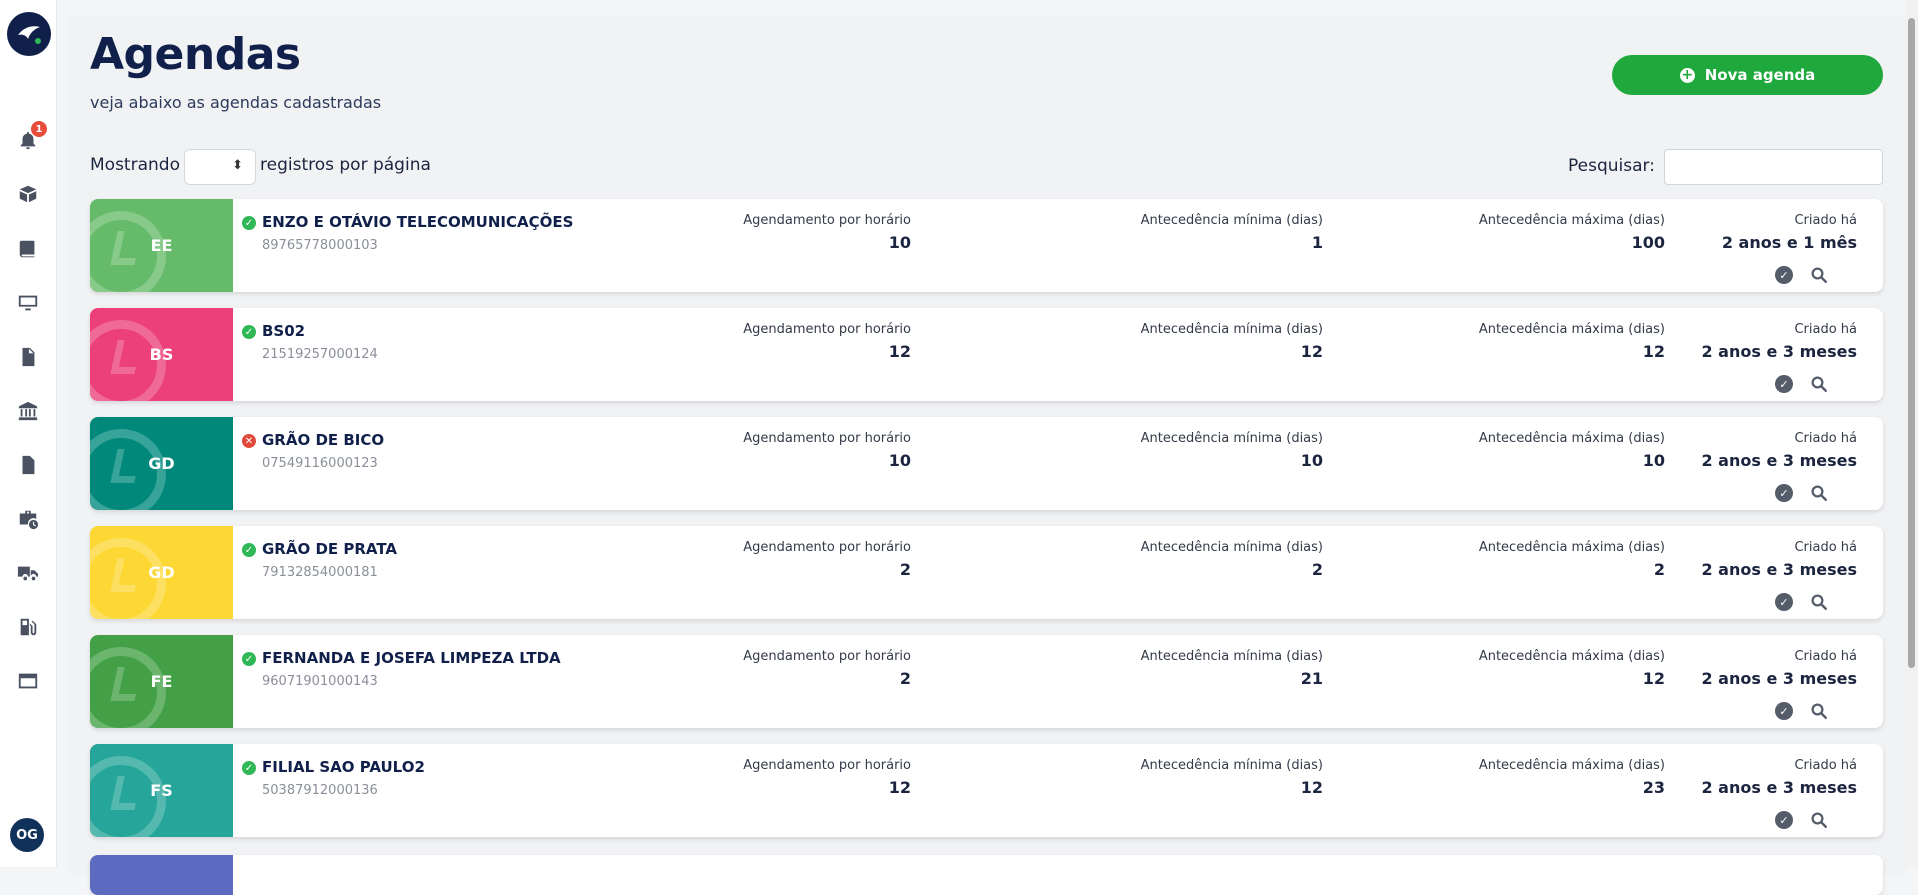  I want to click on agenda-thumbnail: GD, so click(161, 572).